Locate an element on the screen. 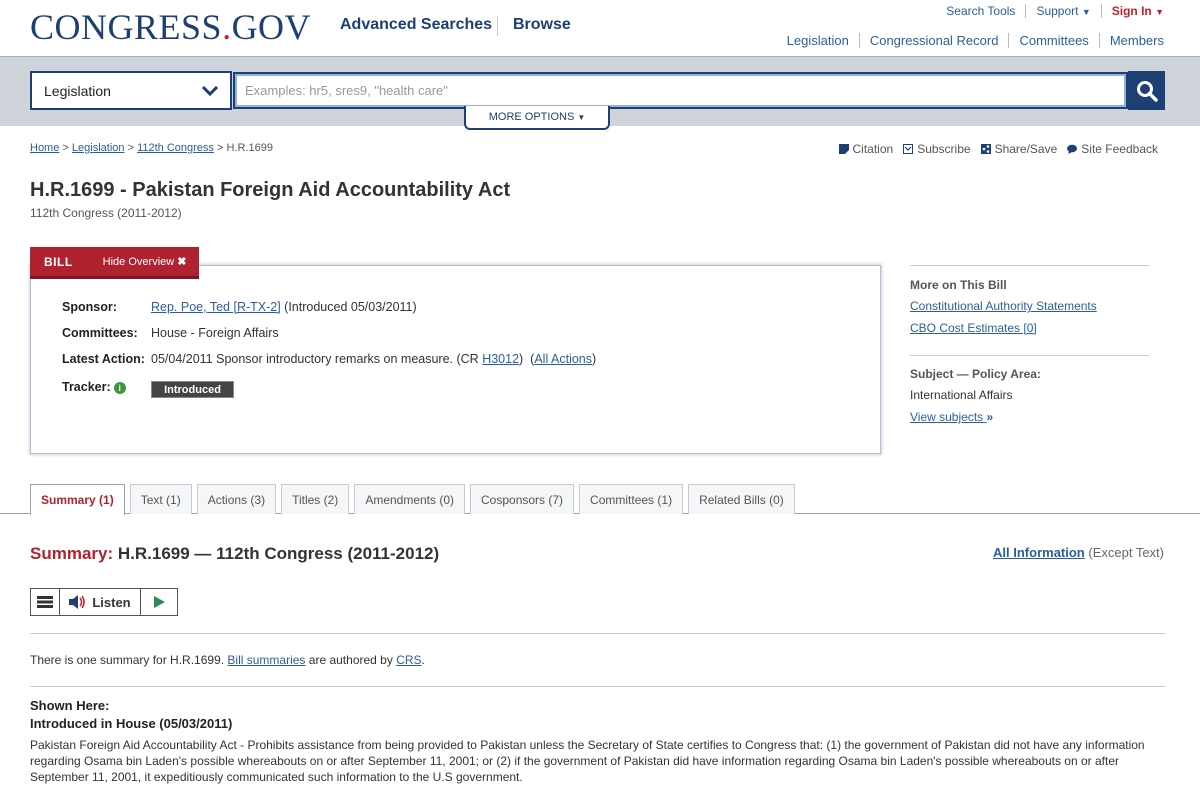 The height and width of the screenshot is (795, 1200). tab-cosponsors: Cosponsors (7) is located at coordinates (522, 499).